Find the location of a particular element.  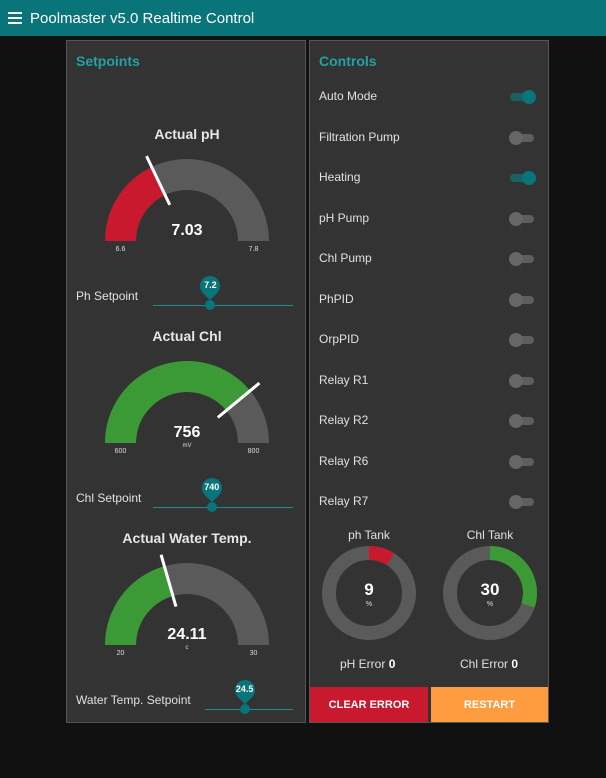

temp-gauge-unit: c is located at coordinates (187, 648).